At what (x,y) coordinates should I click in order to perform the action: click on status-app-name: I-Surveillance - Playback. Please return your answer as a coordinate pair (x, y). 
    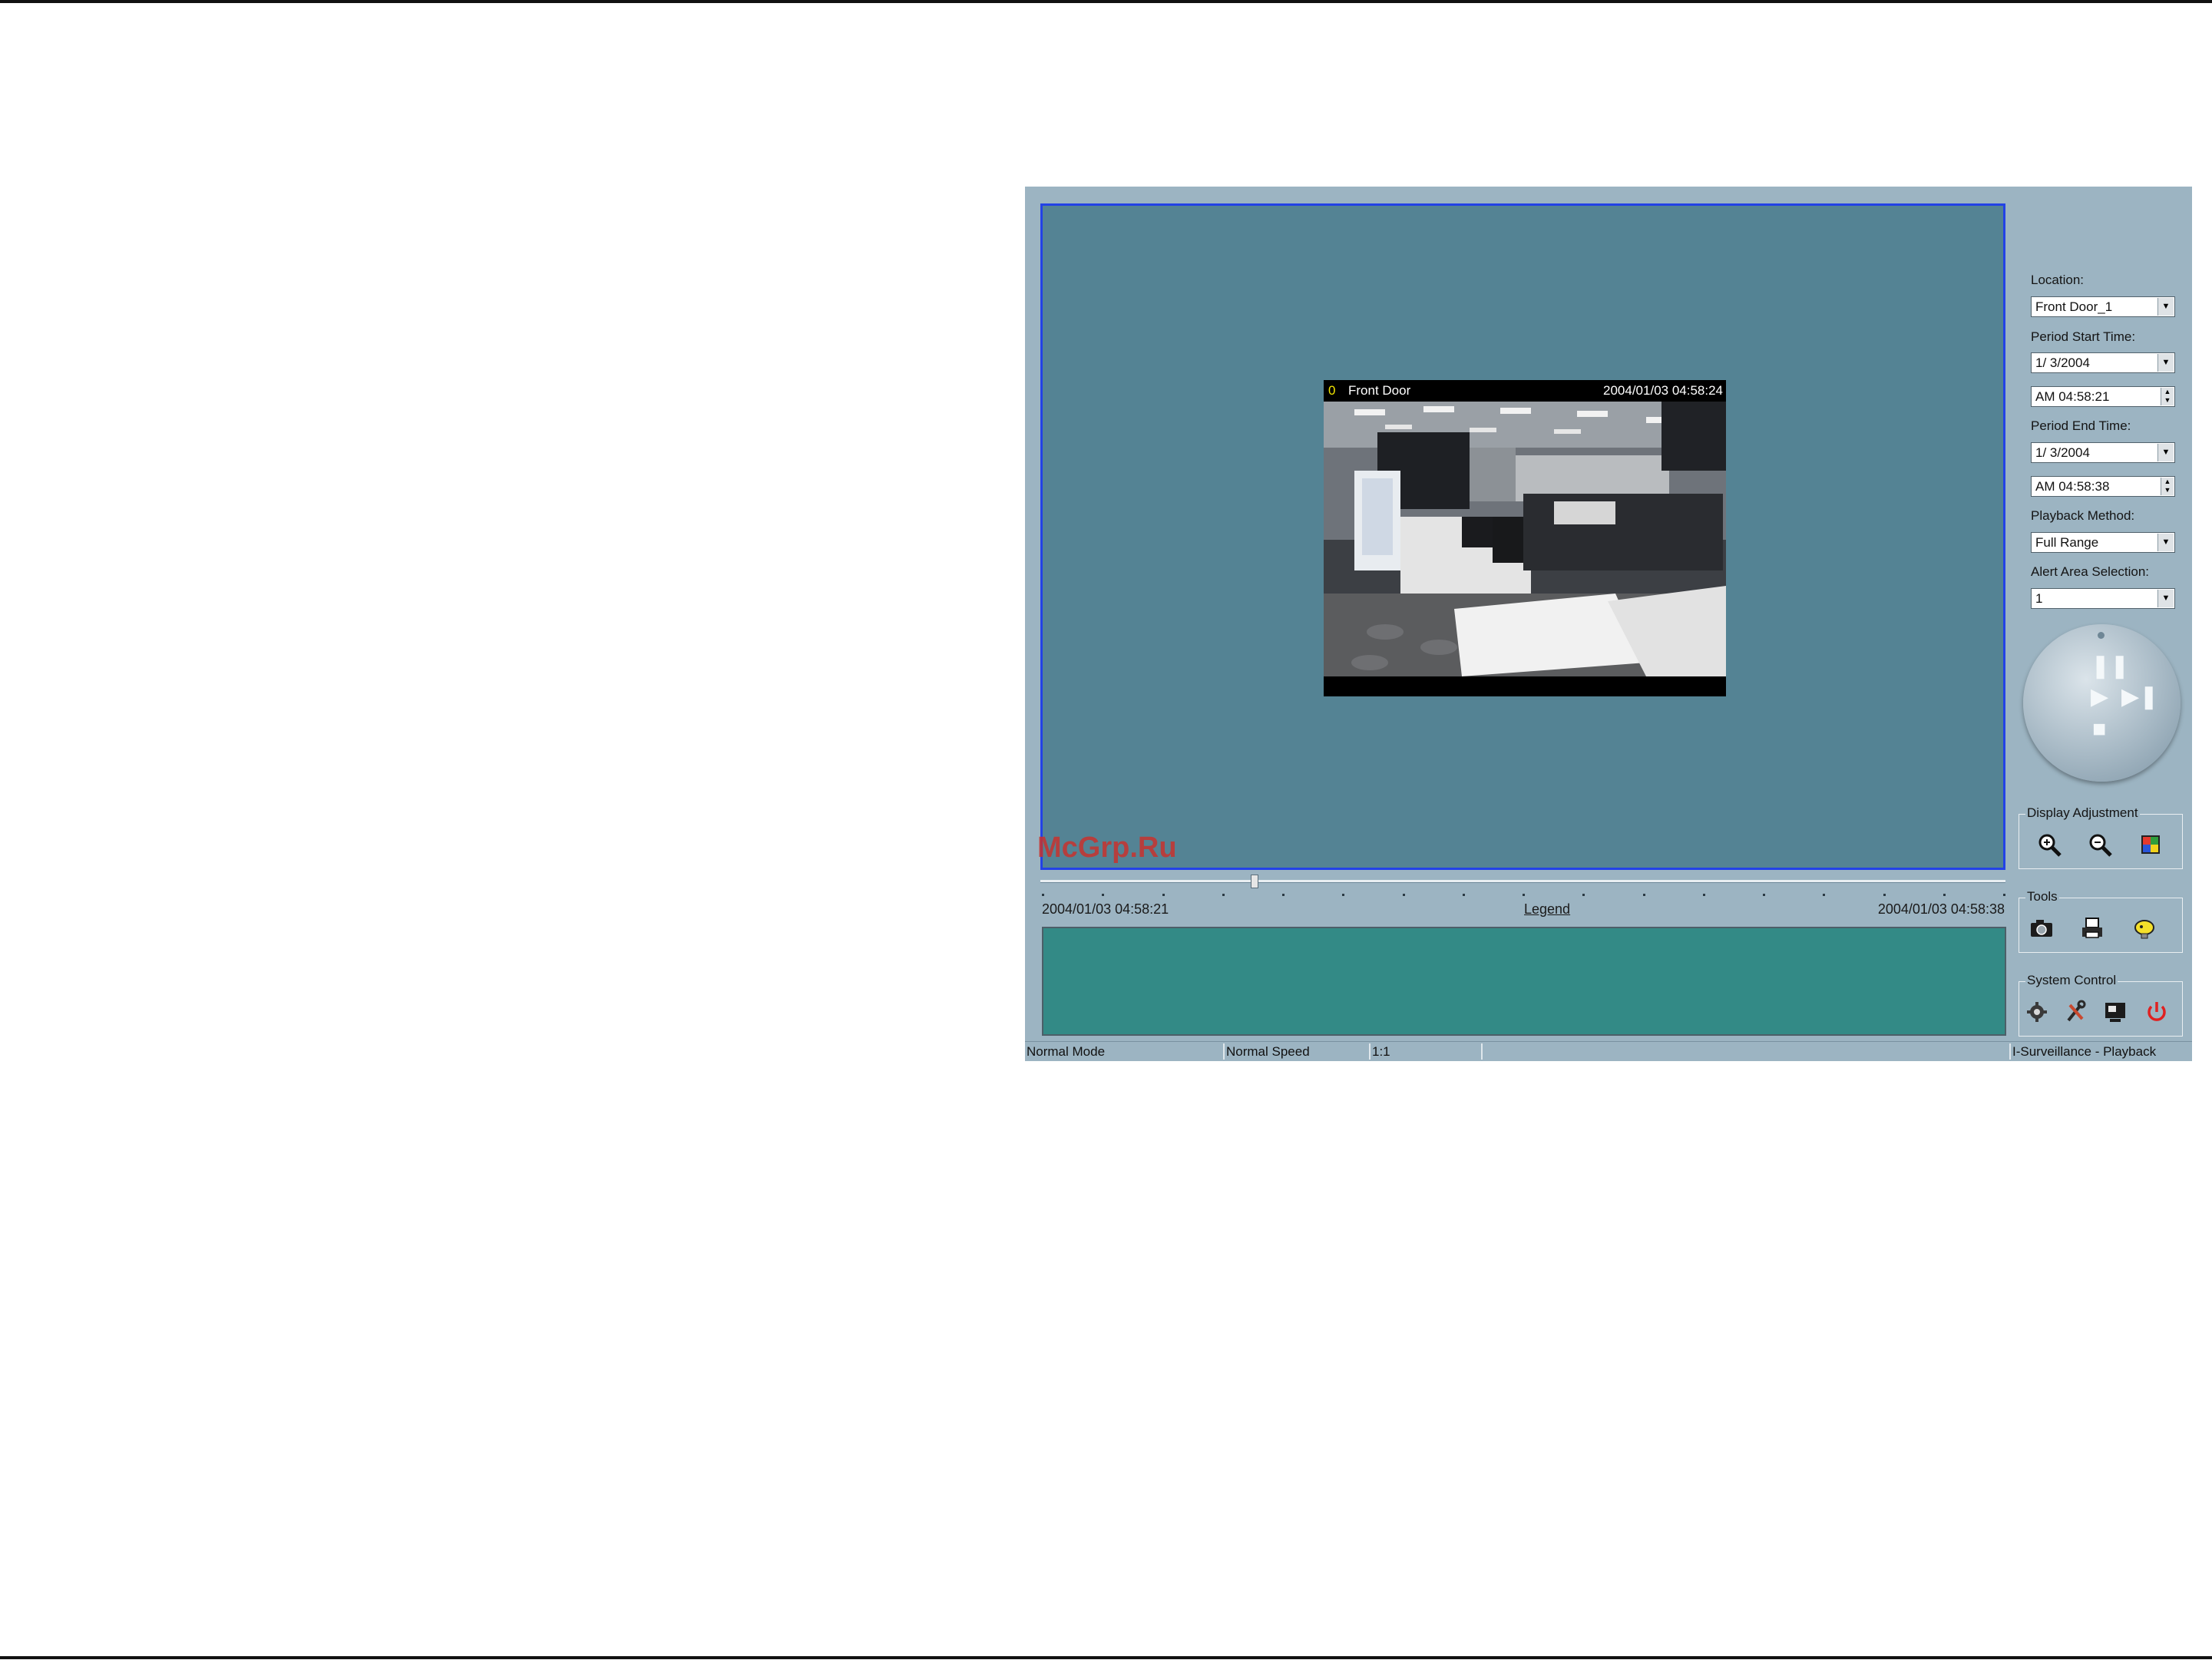
    Looking at the image, I should click on (2085, 1051).